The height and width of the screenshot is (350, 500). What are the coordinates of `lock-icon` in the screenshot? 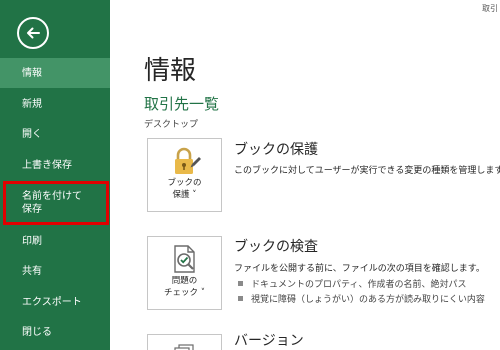 It's located at (188, 160).